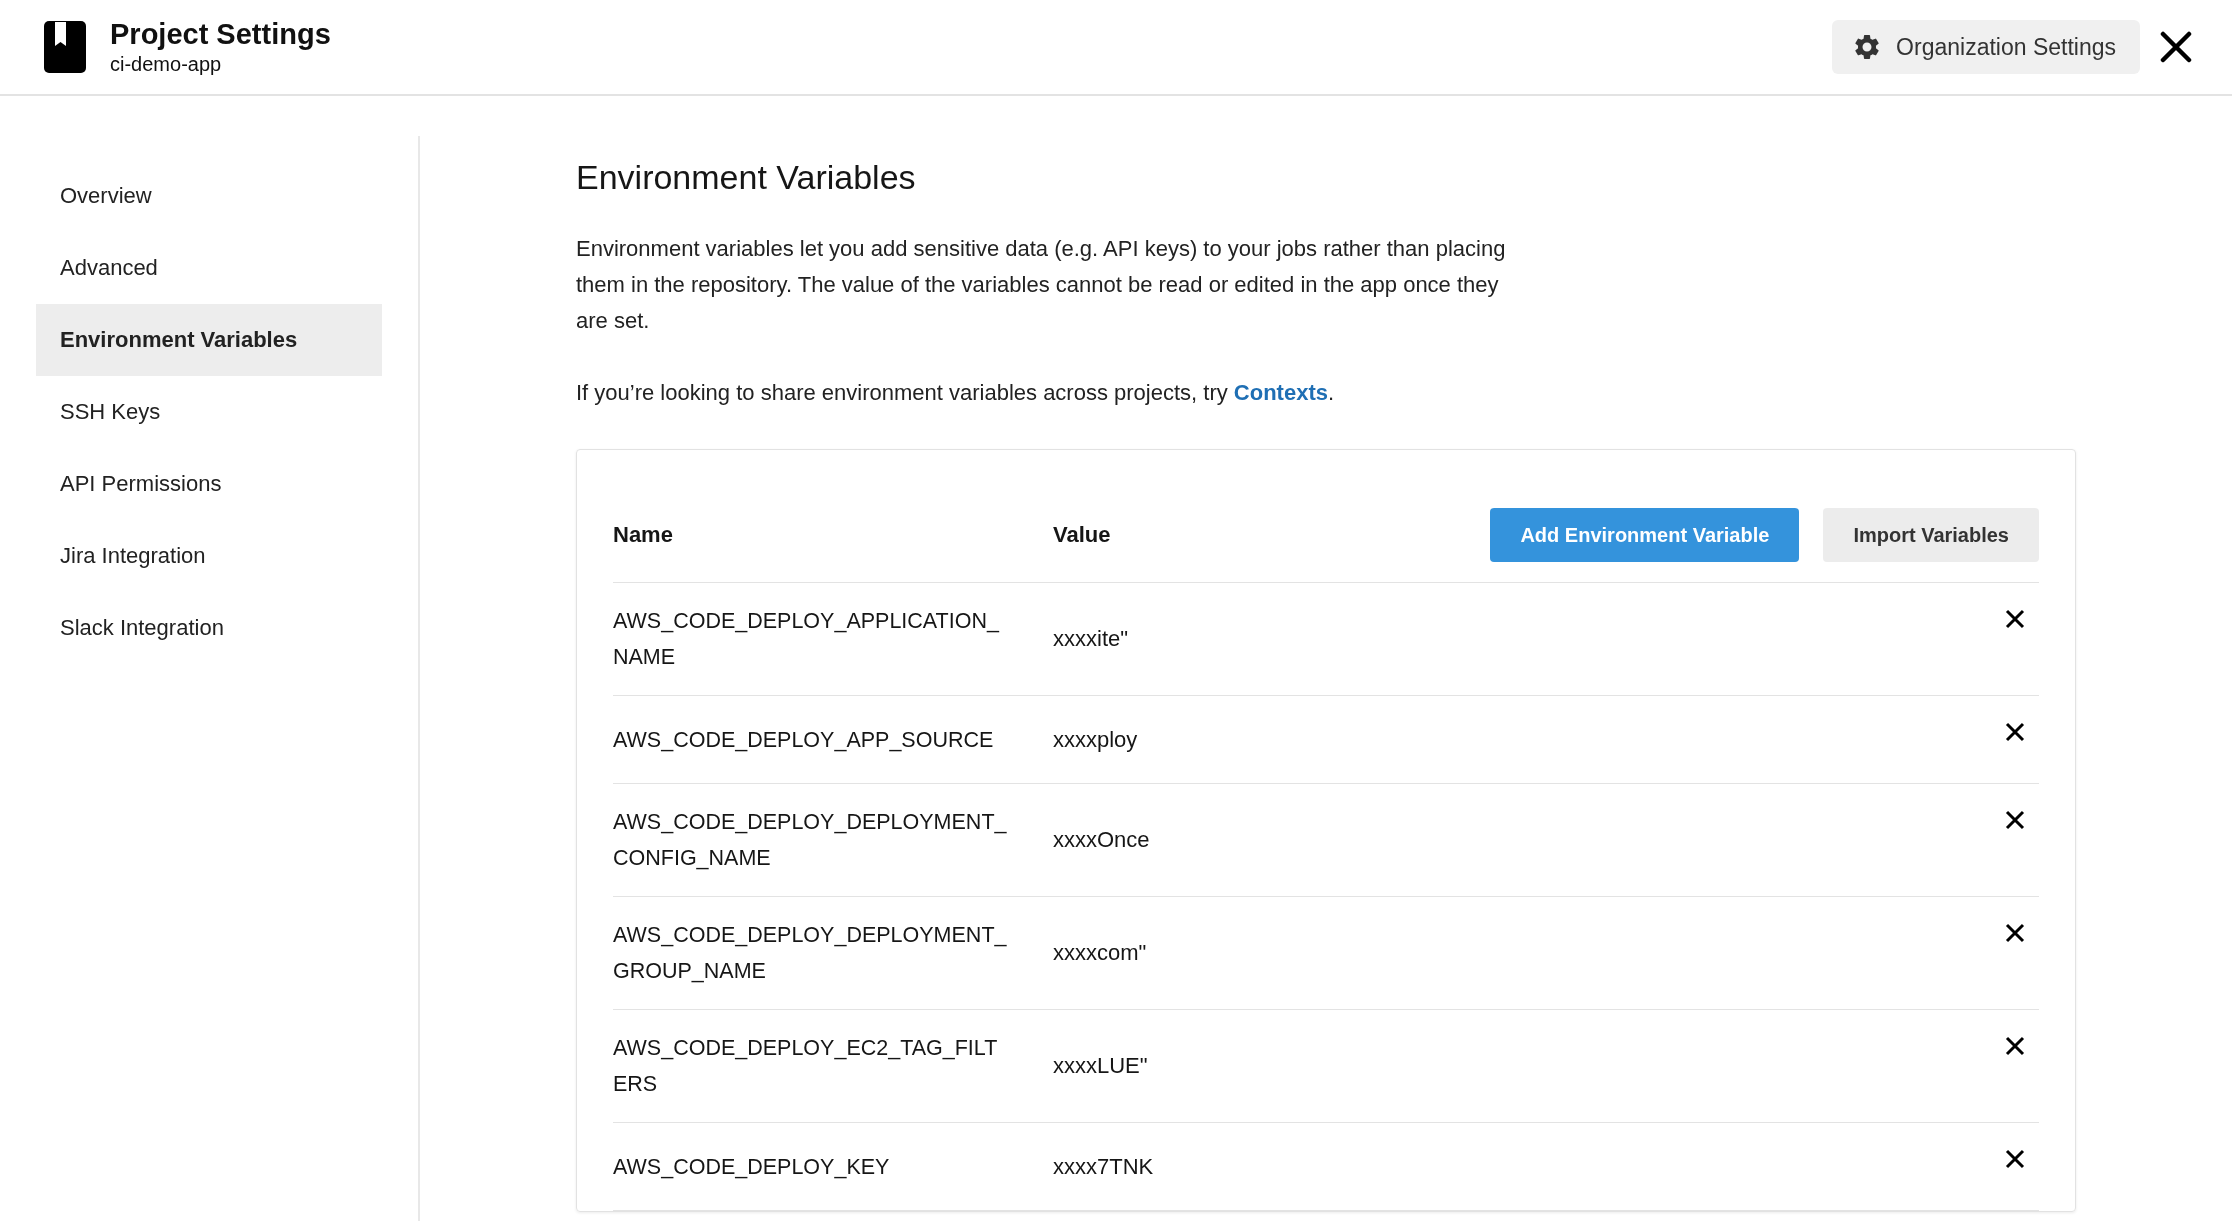 The height and width of the screenshot is (1221, 2232). What do you see at coordinates (209, 412) in the screenshot?
I see `sidebar-item: SSH Keys` at bounding box center [209, 412].